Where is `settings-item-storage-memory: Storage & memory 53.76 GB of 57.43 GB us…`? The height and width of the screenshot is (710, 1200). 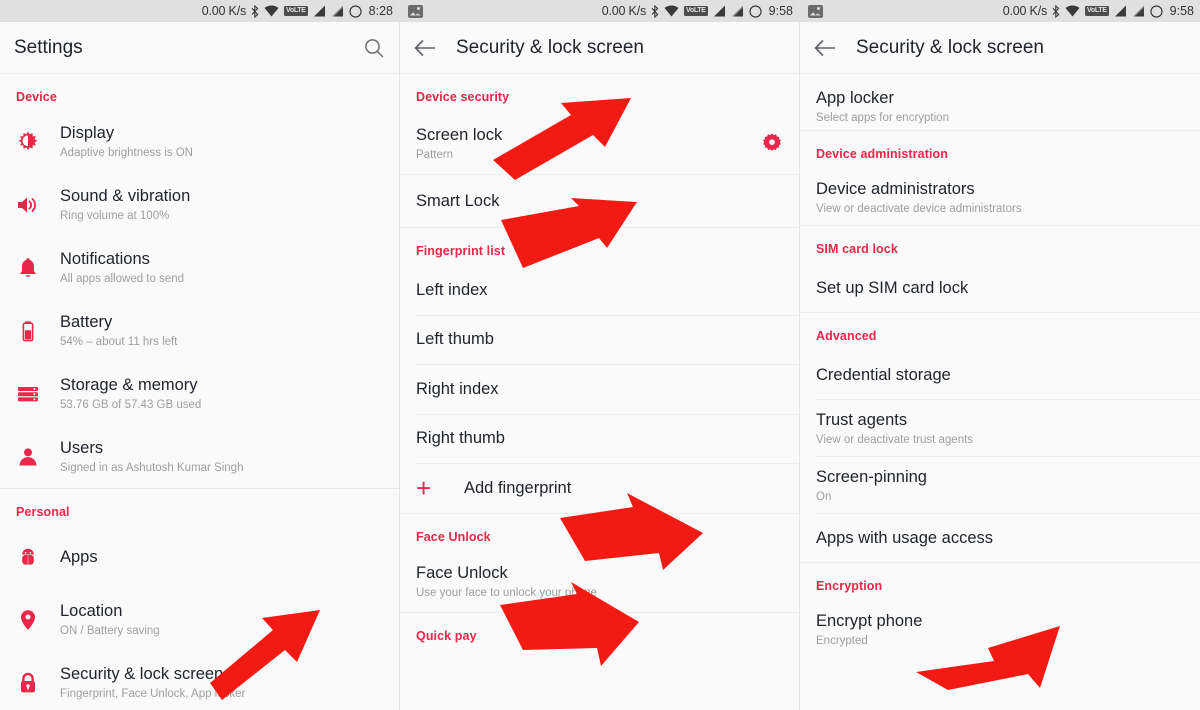 settings-item-storage-memory: Storage & memory 53.76 GB of 57.43 GB us… is located at coordinates (199, 393).